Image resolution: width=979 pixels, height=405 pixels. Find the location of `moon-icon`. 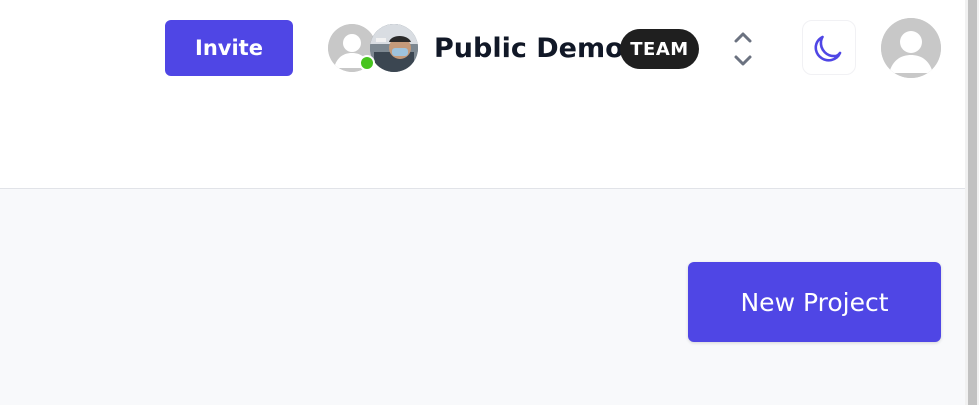

moon-icon is located at coordinates (828, 48).